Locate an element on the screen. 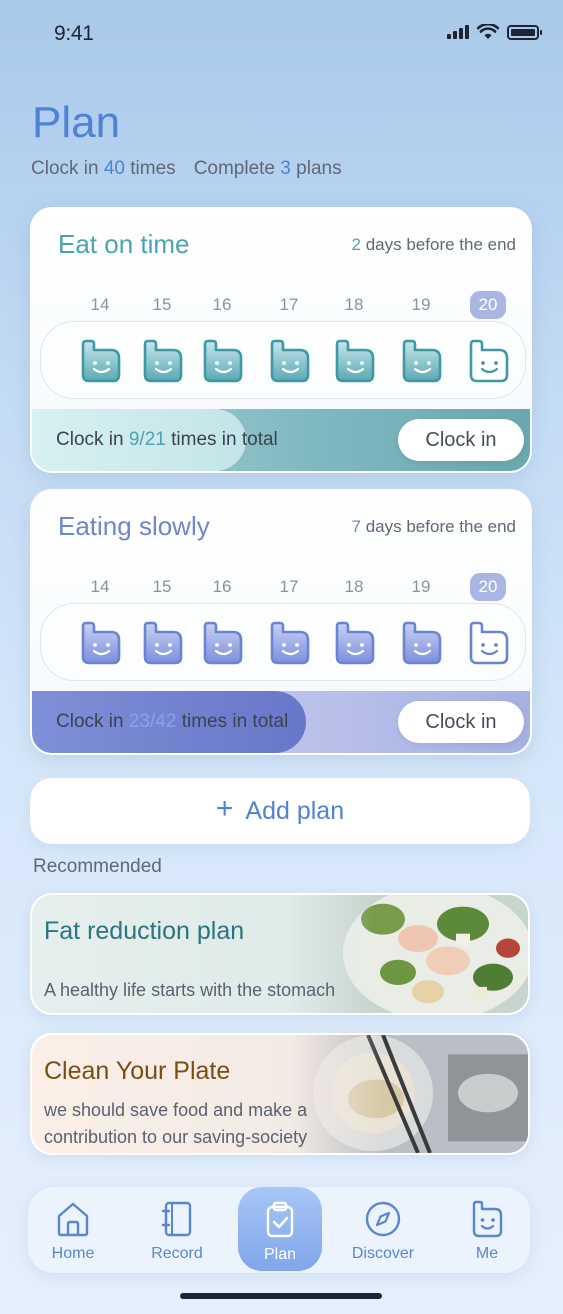  progress-bar: Clock in 9/21 times in total Clock in is located at coordinates (281, 440).